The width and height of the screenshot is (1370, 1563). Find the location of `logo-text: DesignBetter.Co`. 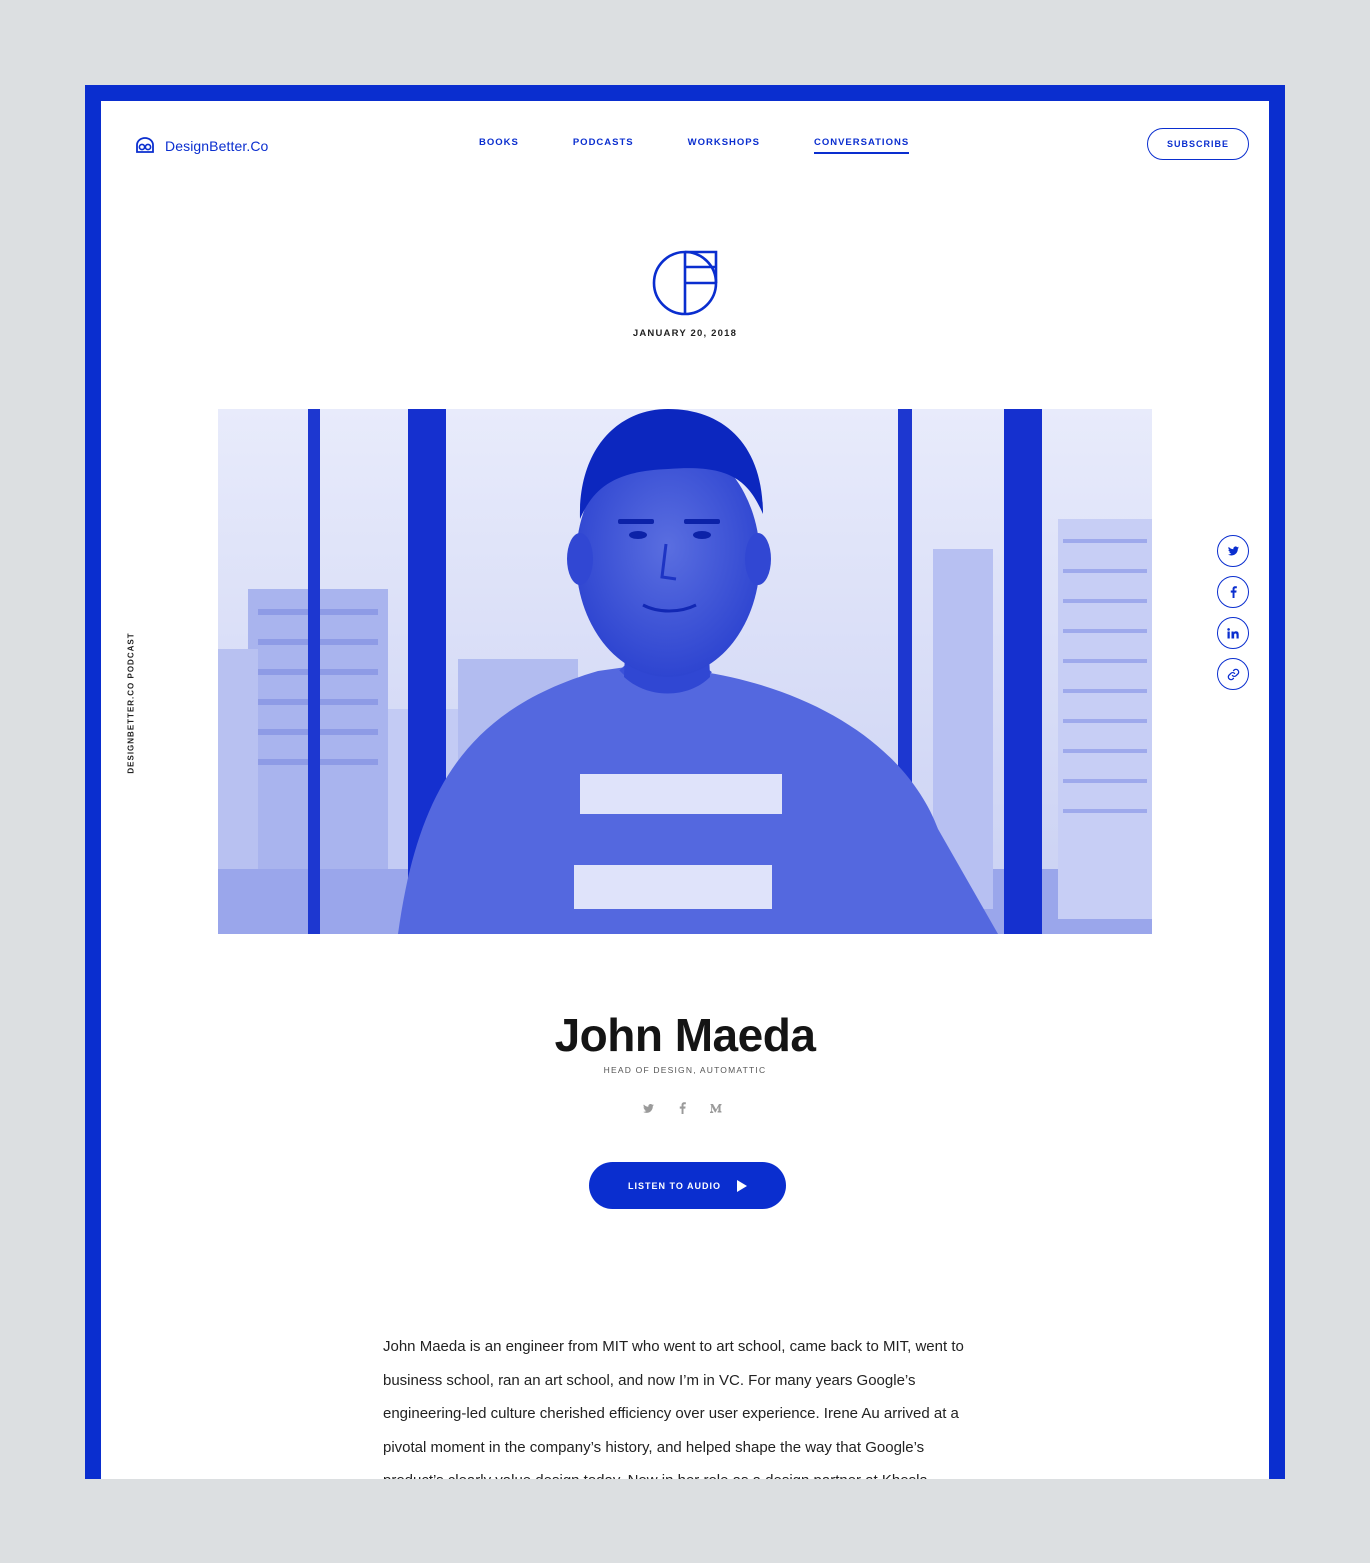

logo-text: DesignBetter.Co is located at coordinates (217, 146).